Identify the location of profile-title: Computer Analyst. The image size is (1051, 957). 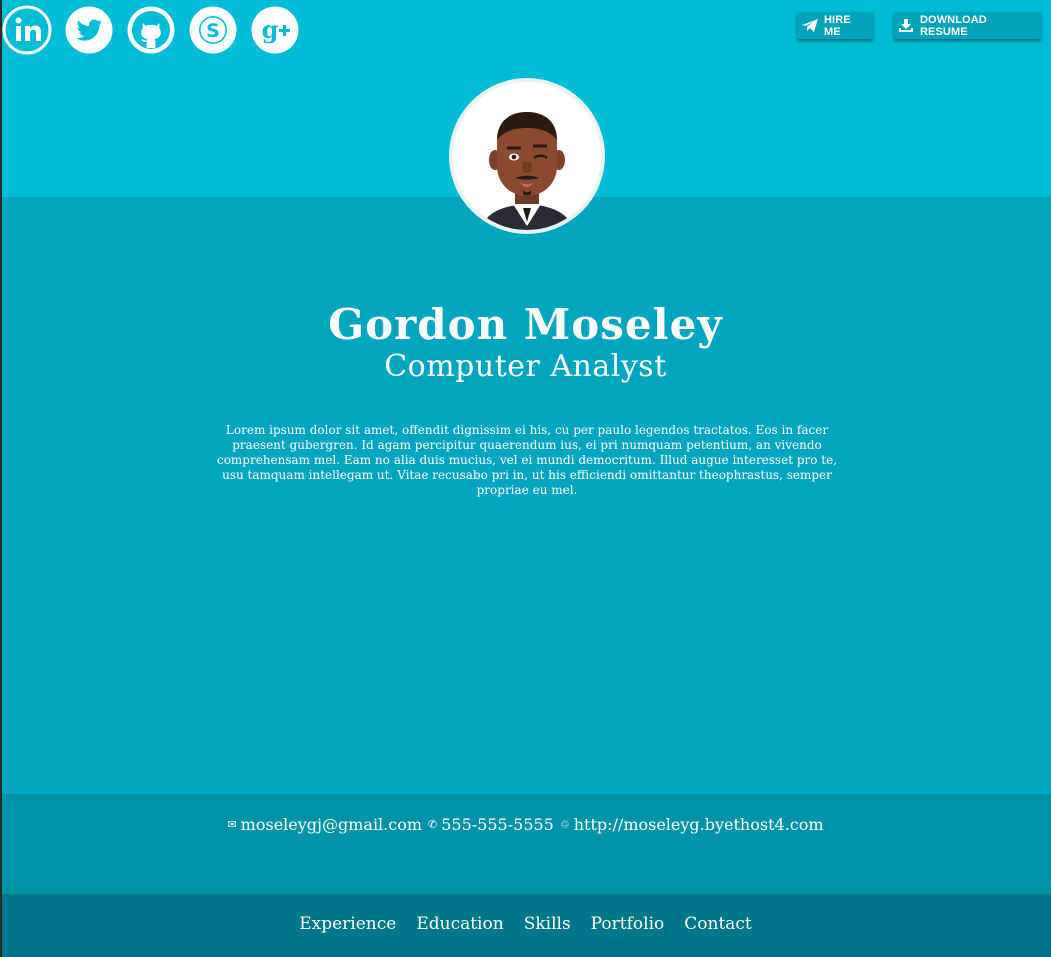
(525, 366).